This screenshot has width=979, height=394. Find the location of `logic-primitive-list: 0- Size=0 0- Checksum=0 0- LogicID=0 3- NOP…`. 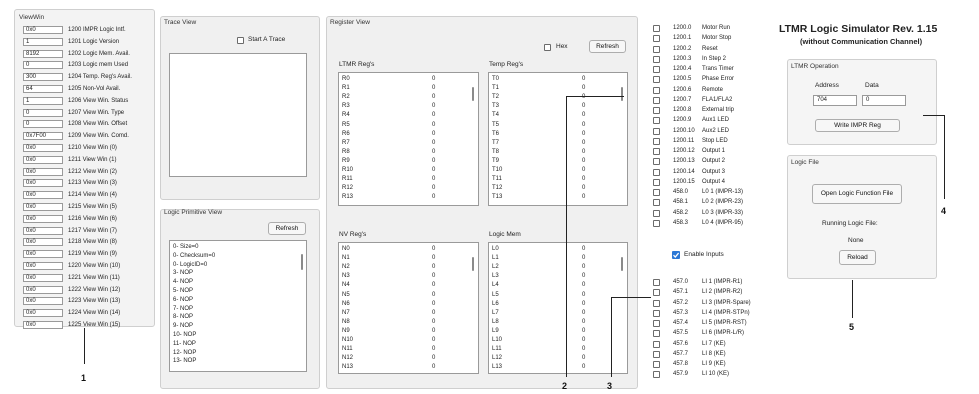

logic-primitive-list: 0- Size=0 0- Checksum=0 0- LogicID=0 3- NOP… is located at coordinates (238, 306).